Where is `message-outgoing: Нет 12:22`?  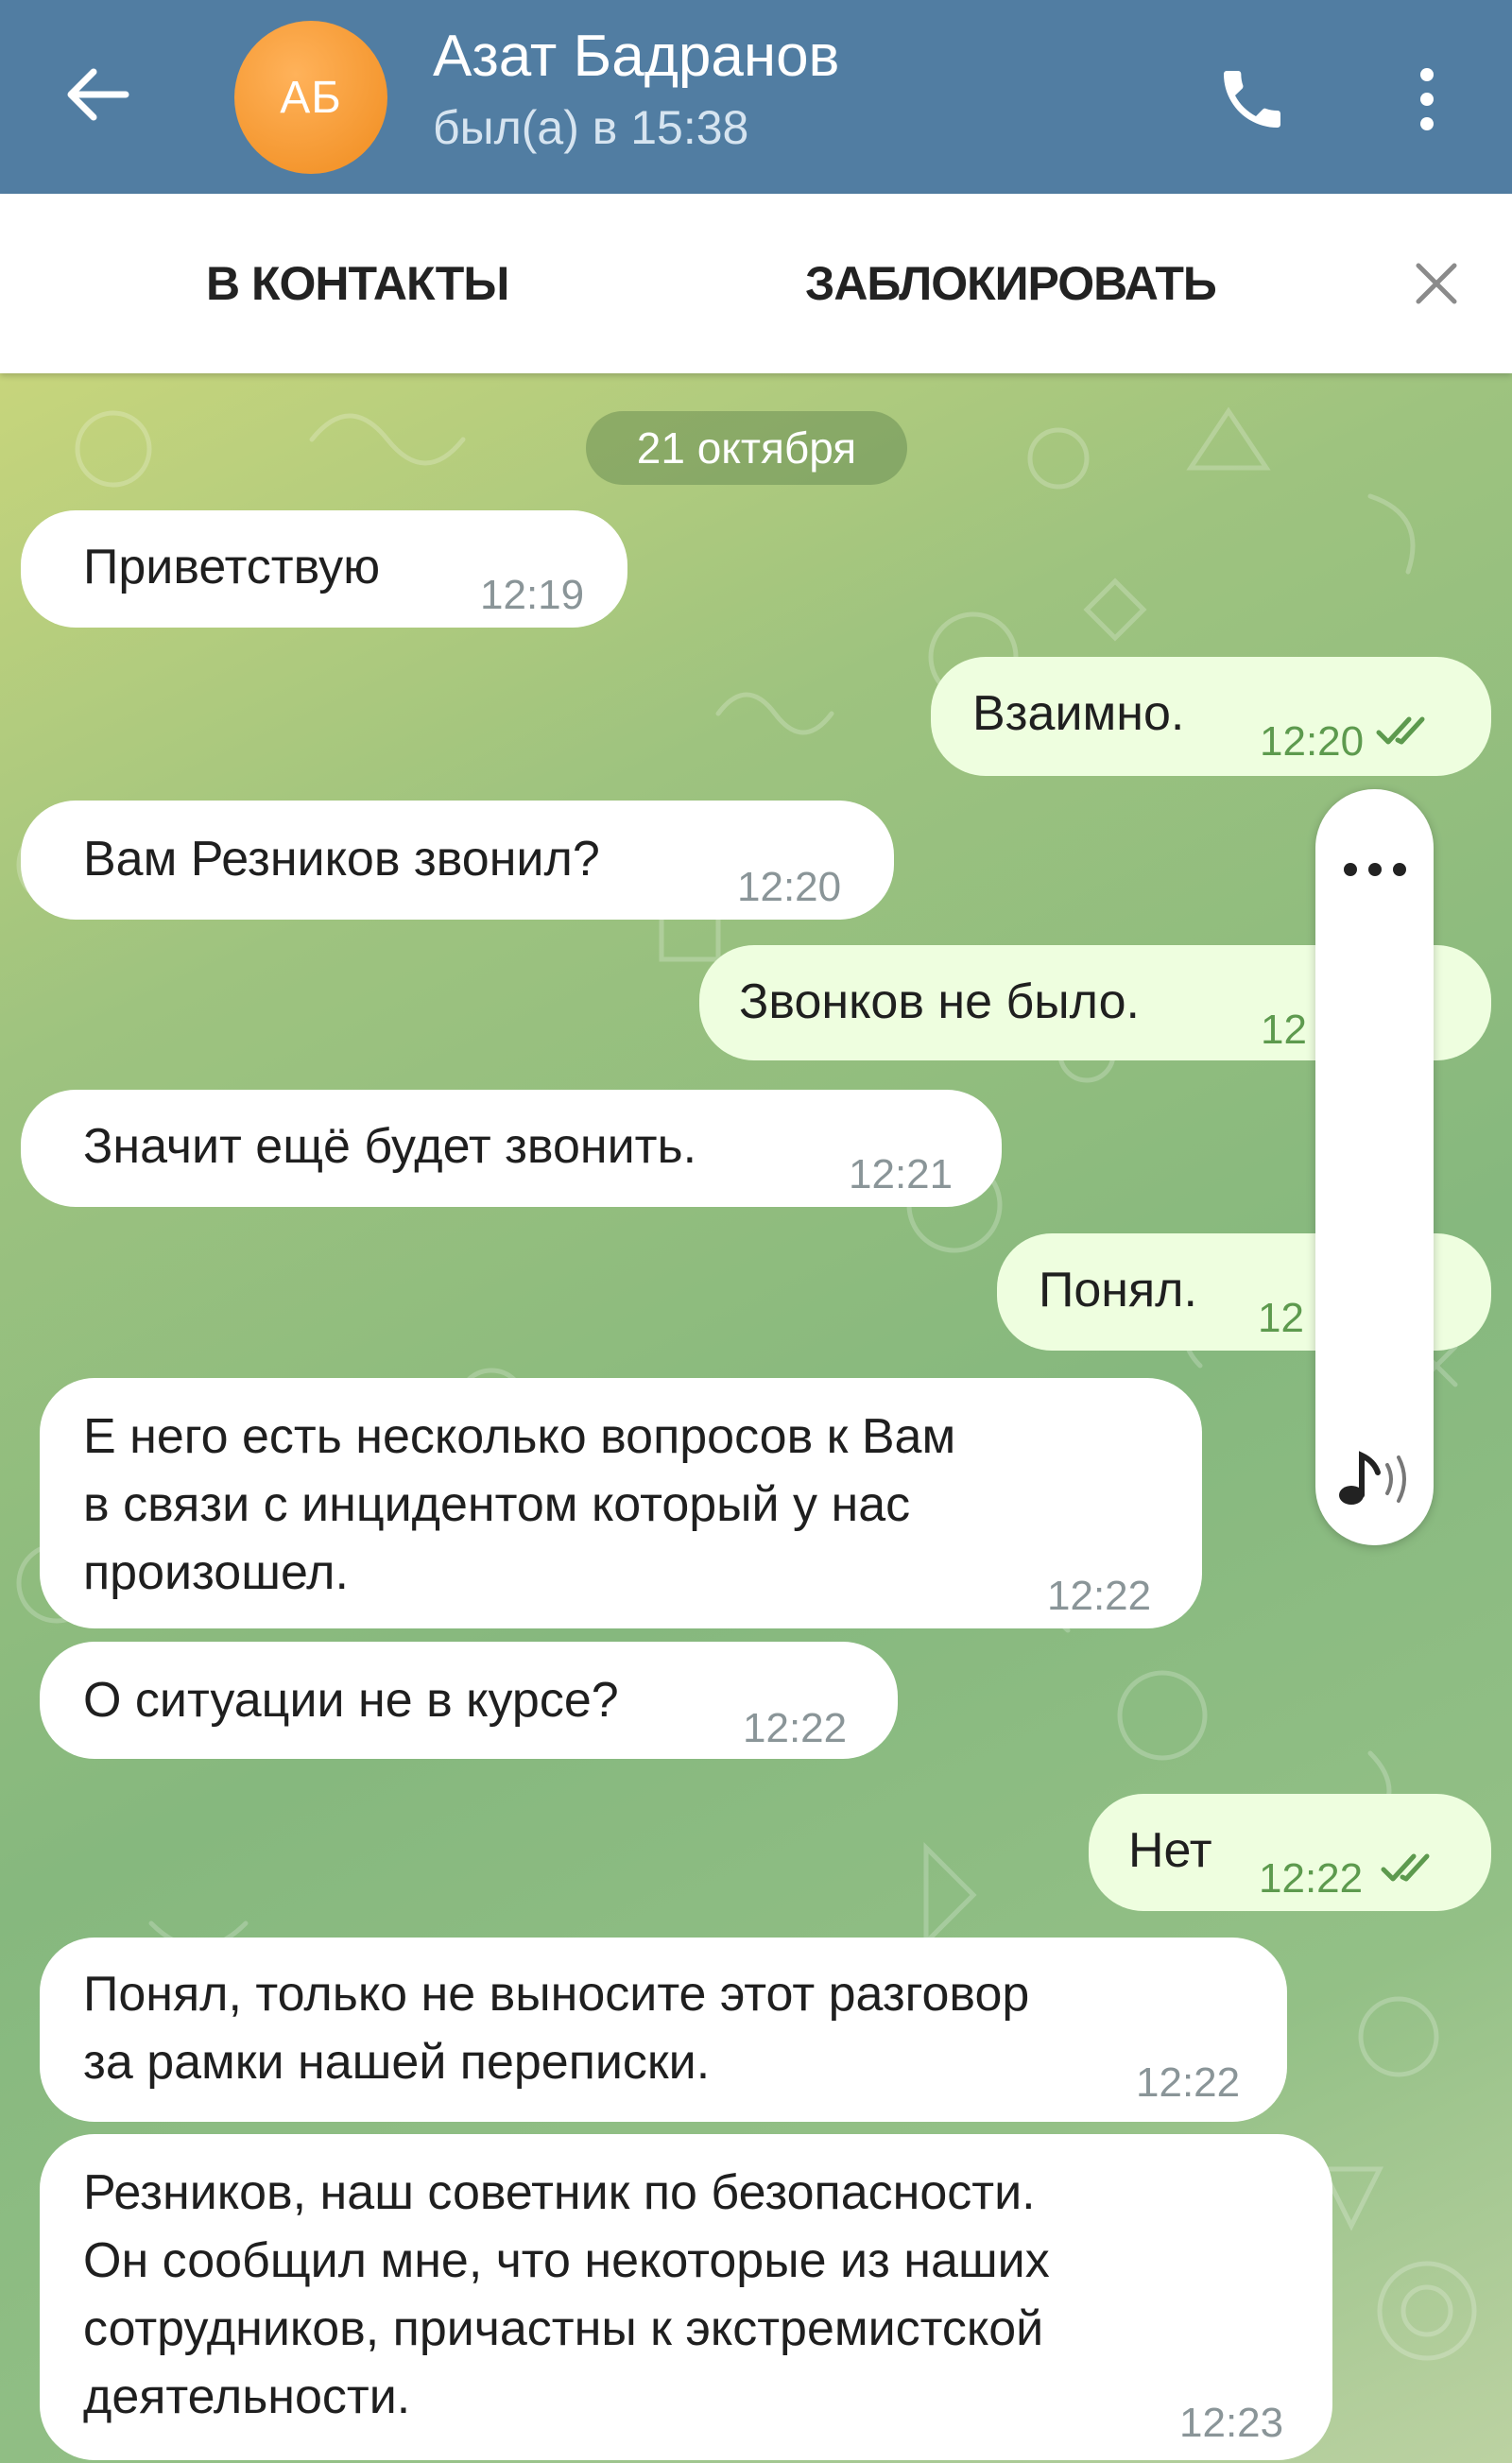 message-outgoing: Нет 12:22 is located at coordinates (1290, 1852).